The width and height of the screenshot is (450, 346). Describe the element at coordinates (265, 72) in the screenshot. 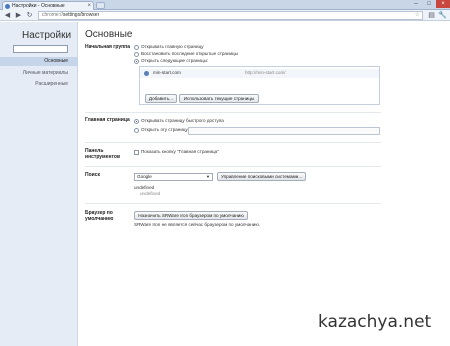

I see `startup-page-url: http://min-start.com/` at that location.